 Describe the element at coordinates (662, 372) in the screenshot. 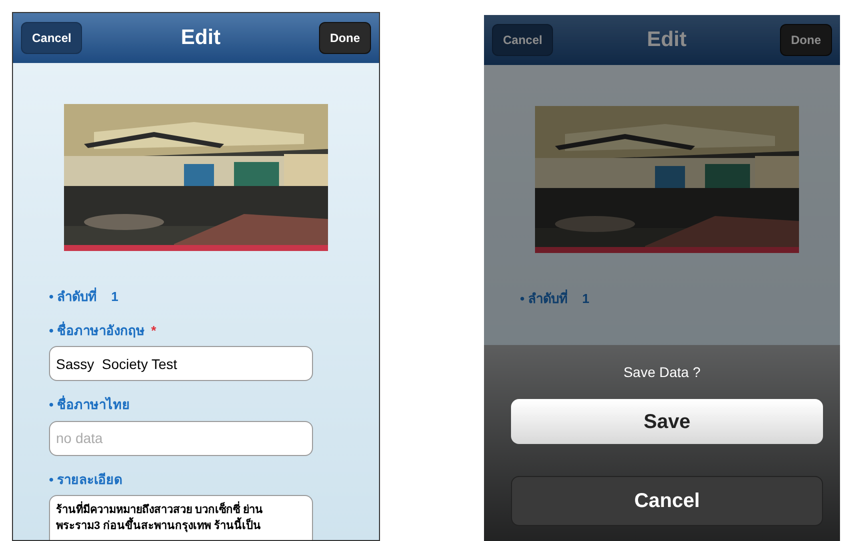

I see `sheet-title: Save Data ?` at that location.